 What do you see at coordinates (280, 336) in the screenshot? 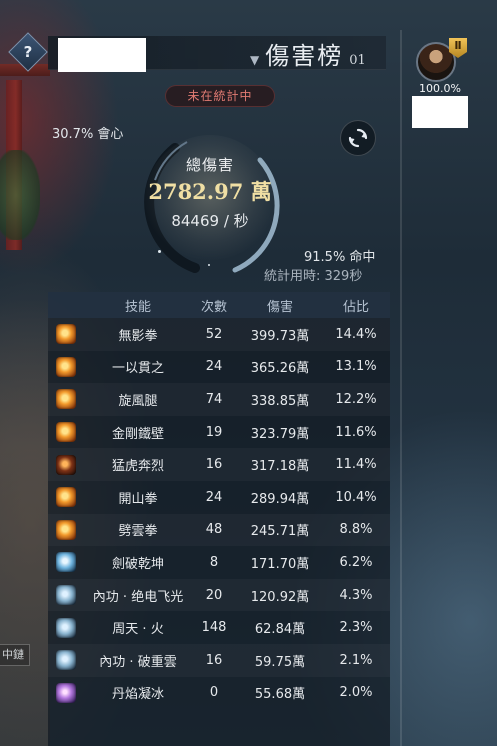
I see `damage-value: 399.73萬` at bounding box center [280, 336].